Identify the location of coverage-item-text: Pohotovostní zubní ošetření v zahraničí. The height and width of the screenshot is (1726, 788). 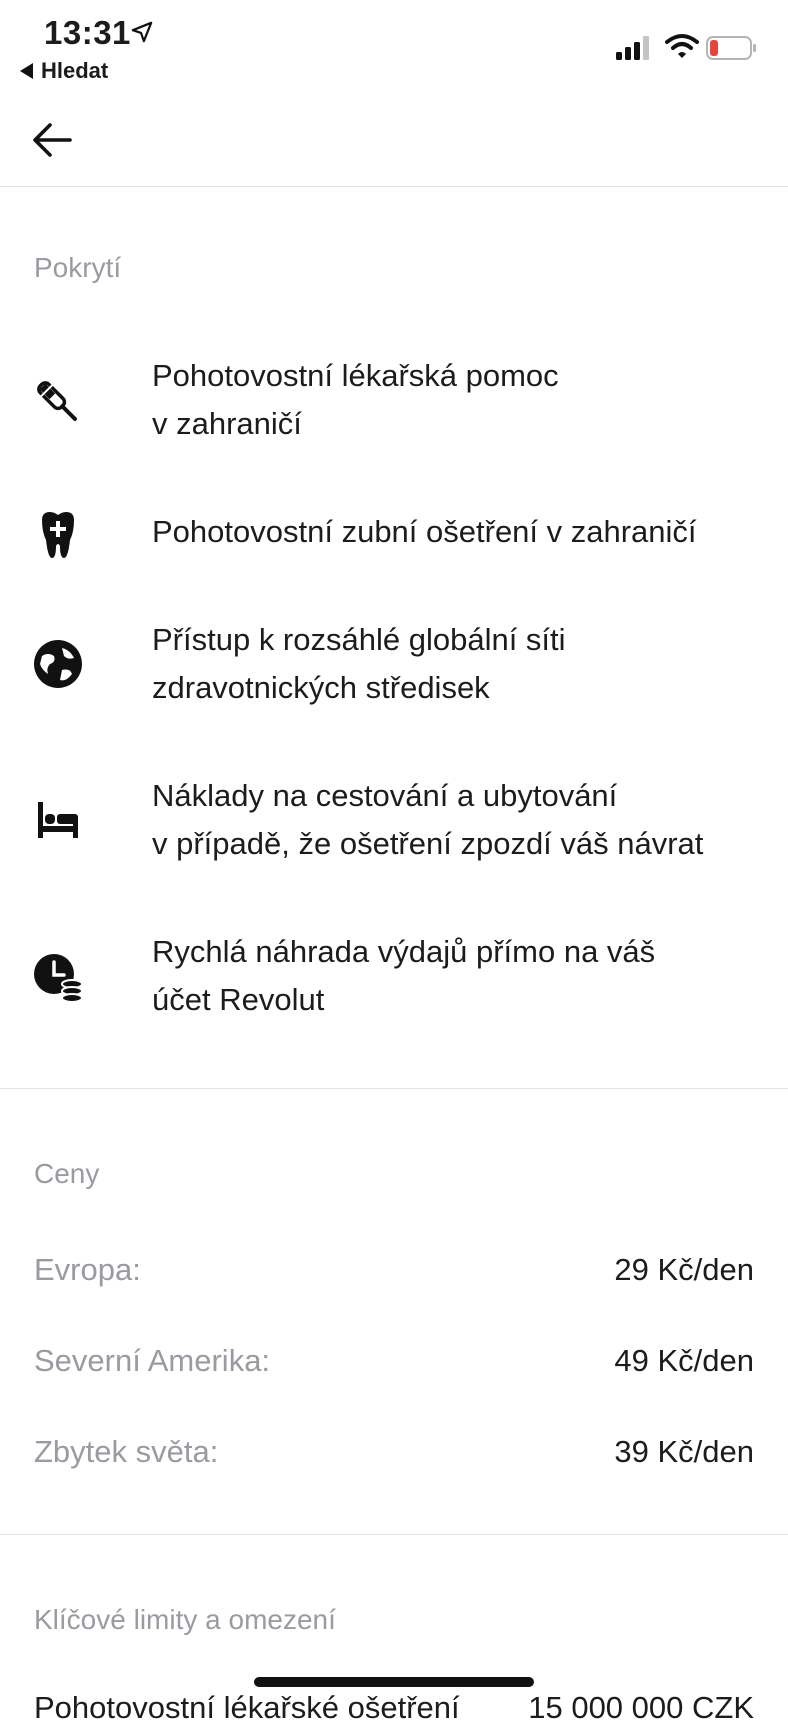
(424, 531).